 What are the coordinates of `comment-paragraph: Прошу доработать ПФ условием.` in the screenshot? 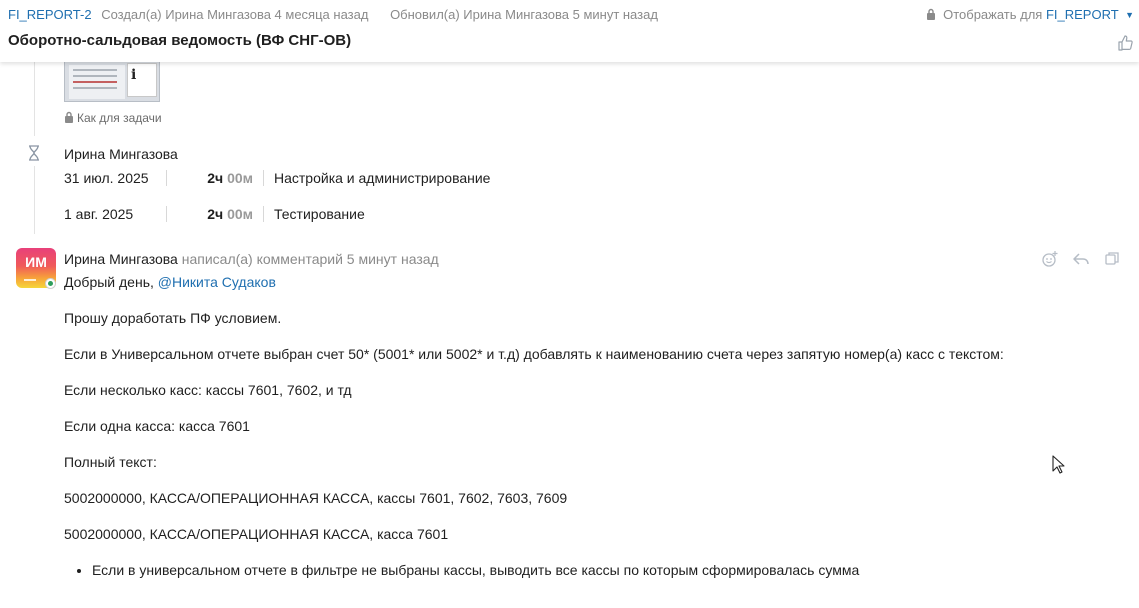 It's located at (173, 318).